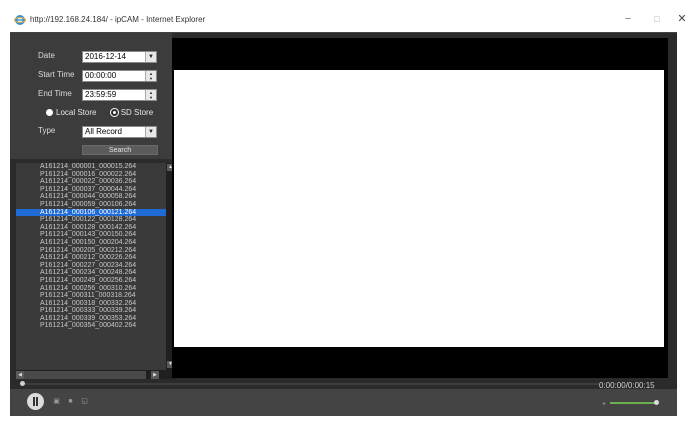 The image size is (687, 438). I want to click on local-store-radio, so click(49, 112).